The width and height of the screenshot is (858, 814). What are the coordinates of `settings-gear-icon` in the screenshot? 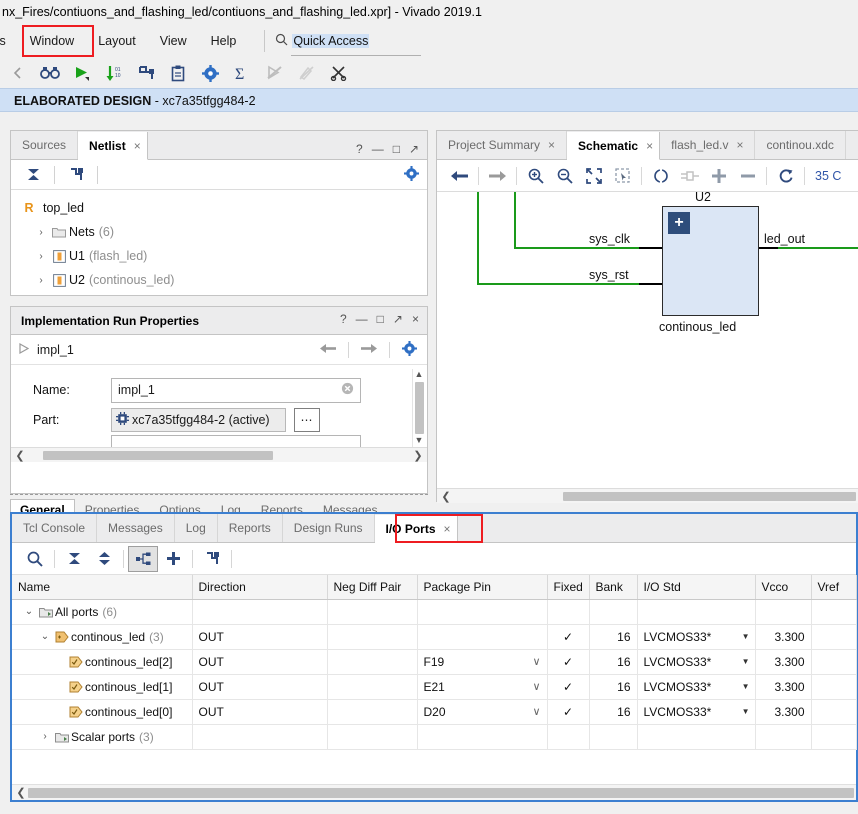 It's located at (210, 73).